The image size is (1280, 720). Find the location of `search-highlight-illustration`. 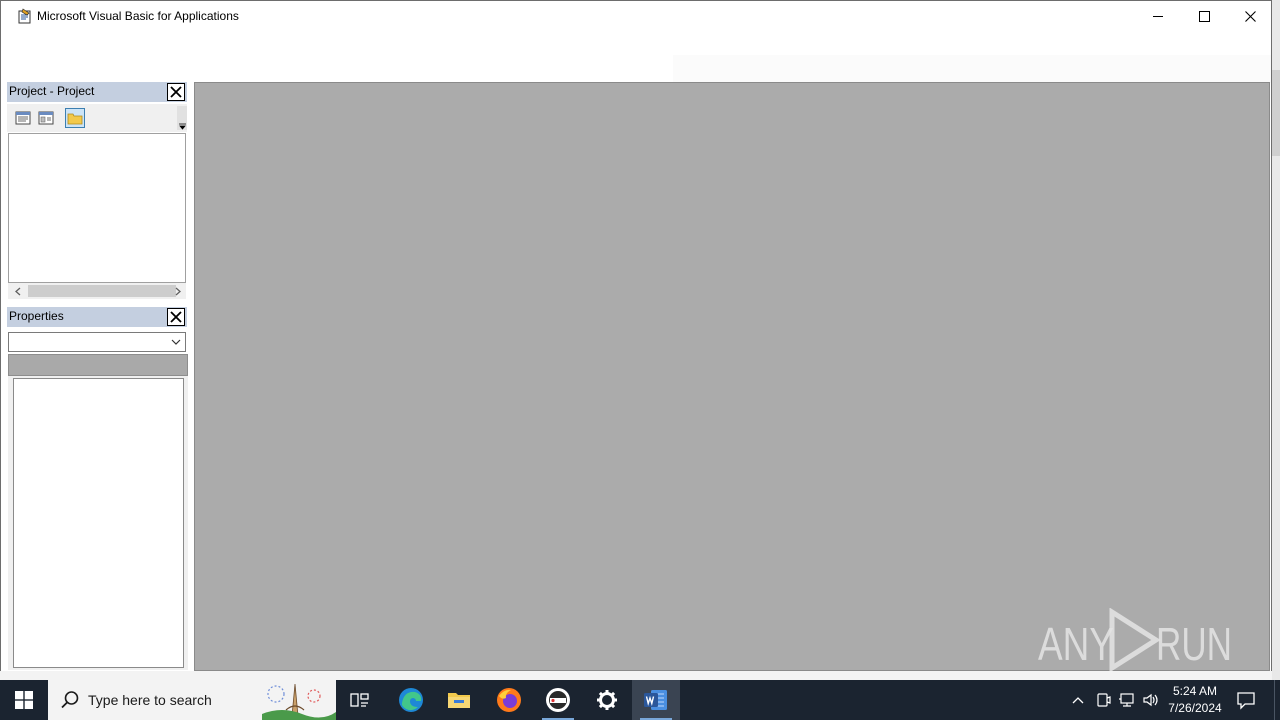

search-highlight-illustration is located at coordinates (299, 700).